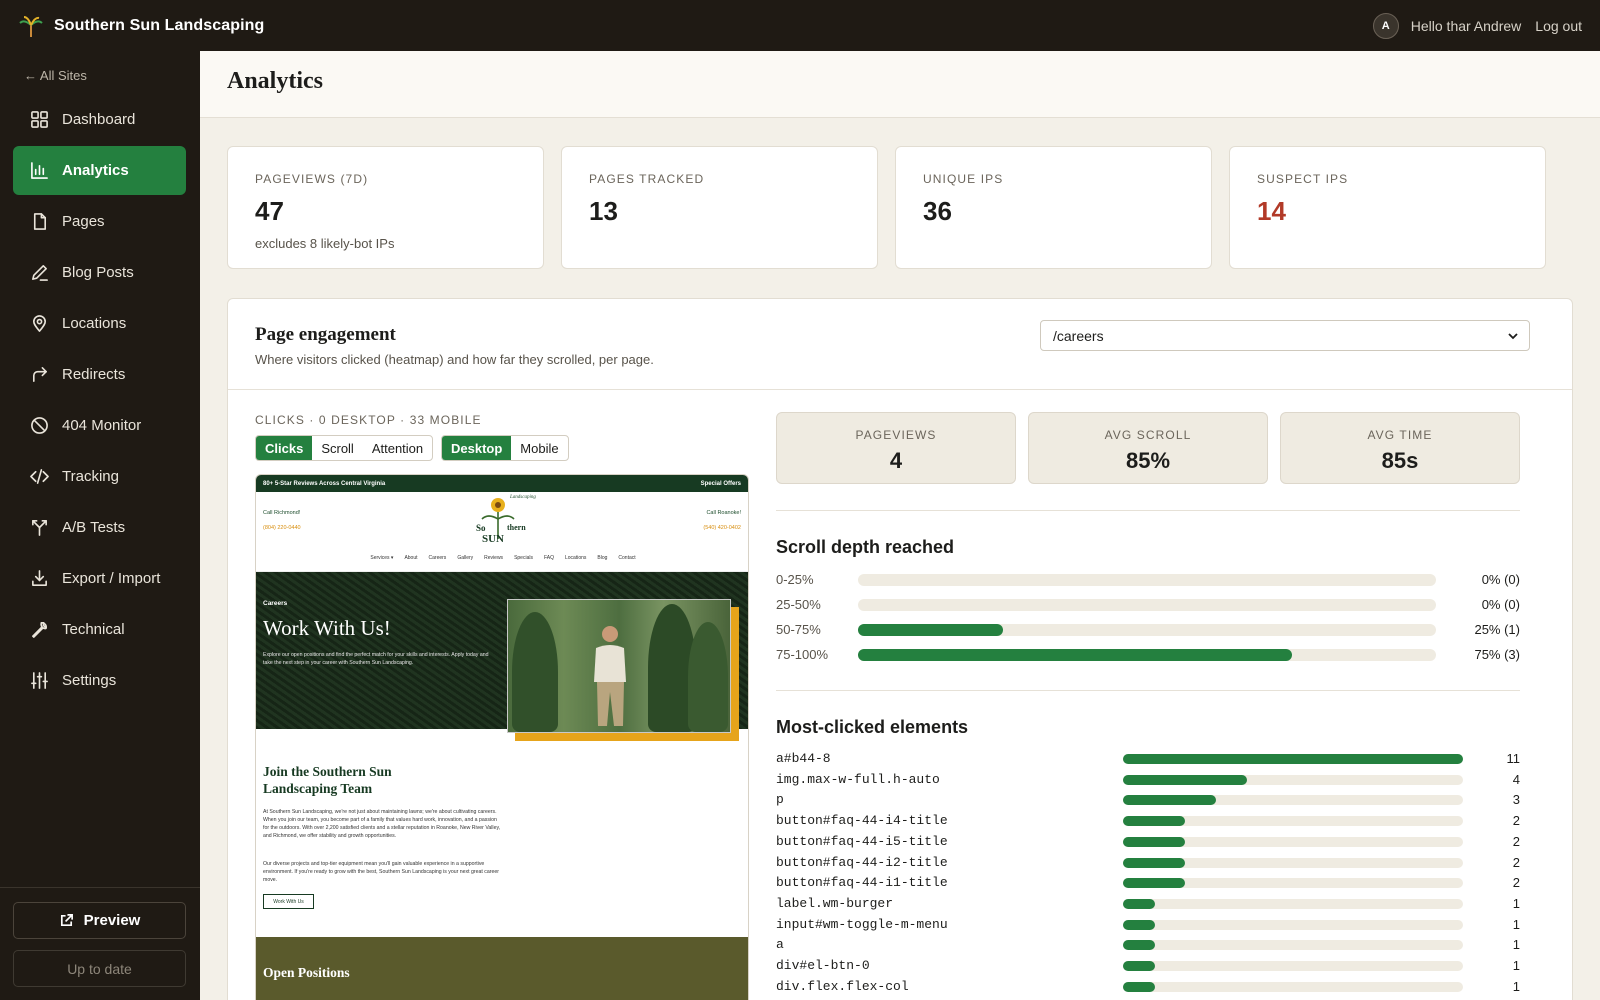 The image size is (1600, 1000). I want to click on logo-script: Landscaping, so click(523, 497).